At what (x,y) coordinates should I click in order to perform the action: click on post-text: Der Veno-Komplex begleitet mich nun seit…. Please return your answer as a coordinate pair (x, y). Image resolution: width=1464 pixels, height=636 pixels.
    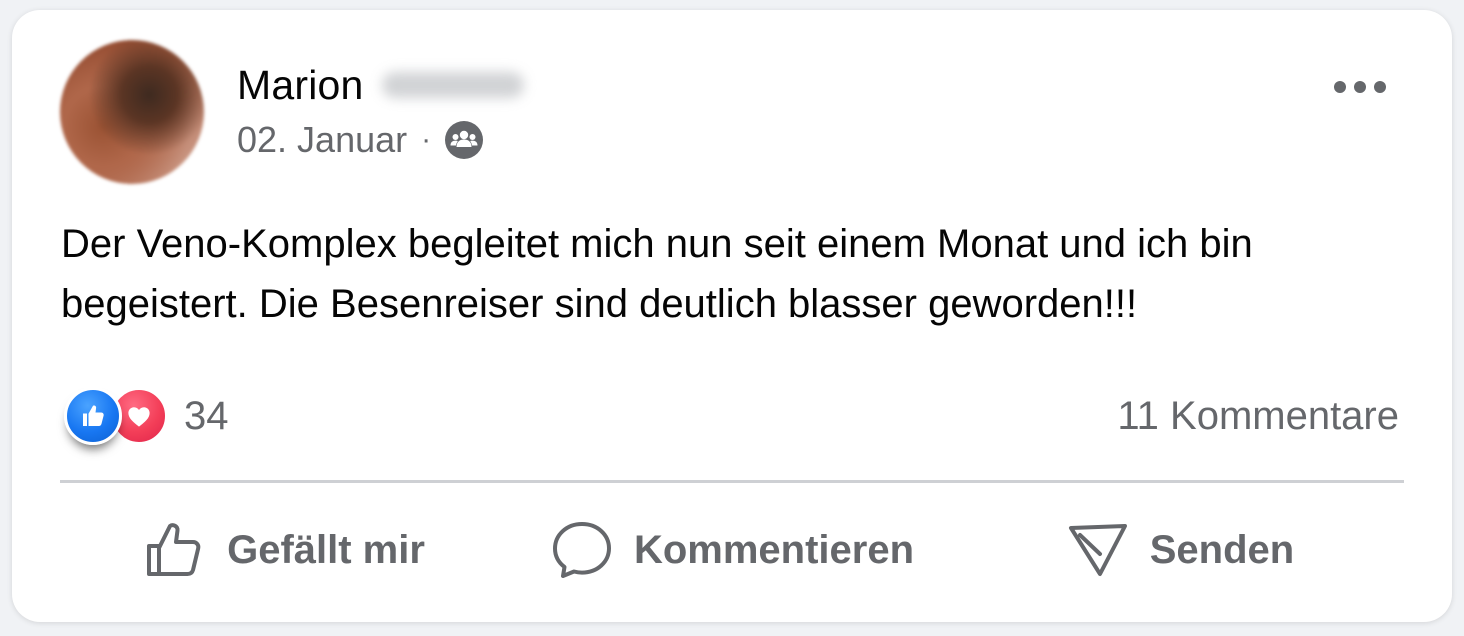
    Looking at the image, I should click on (657, 274).